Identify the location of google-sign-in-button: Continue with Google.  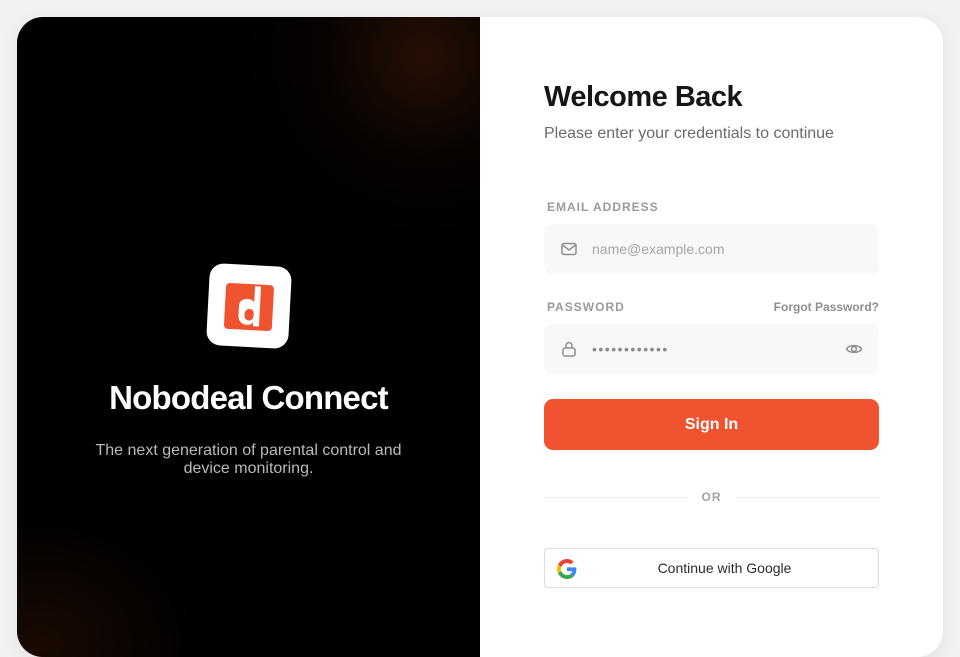
(711, 568).